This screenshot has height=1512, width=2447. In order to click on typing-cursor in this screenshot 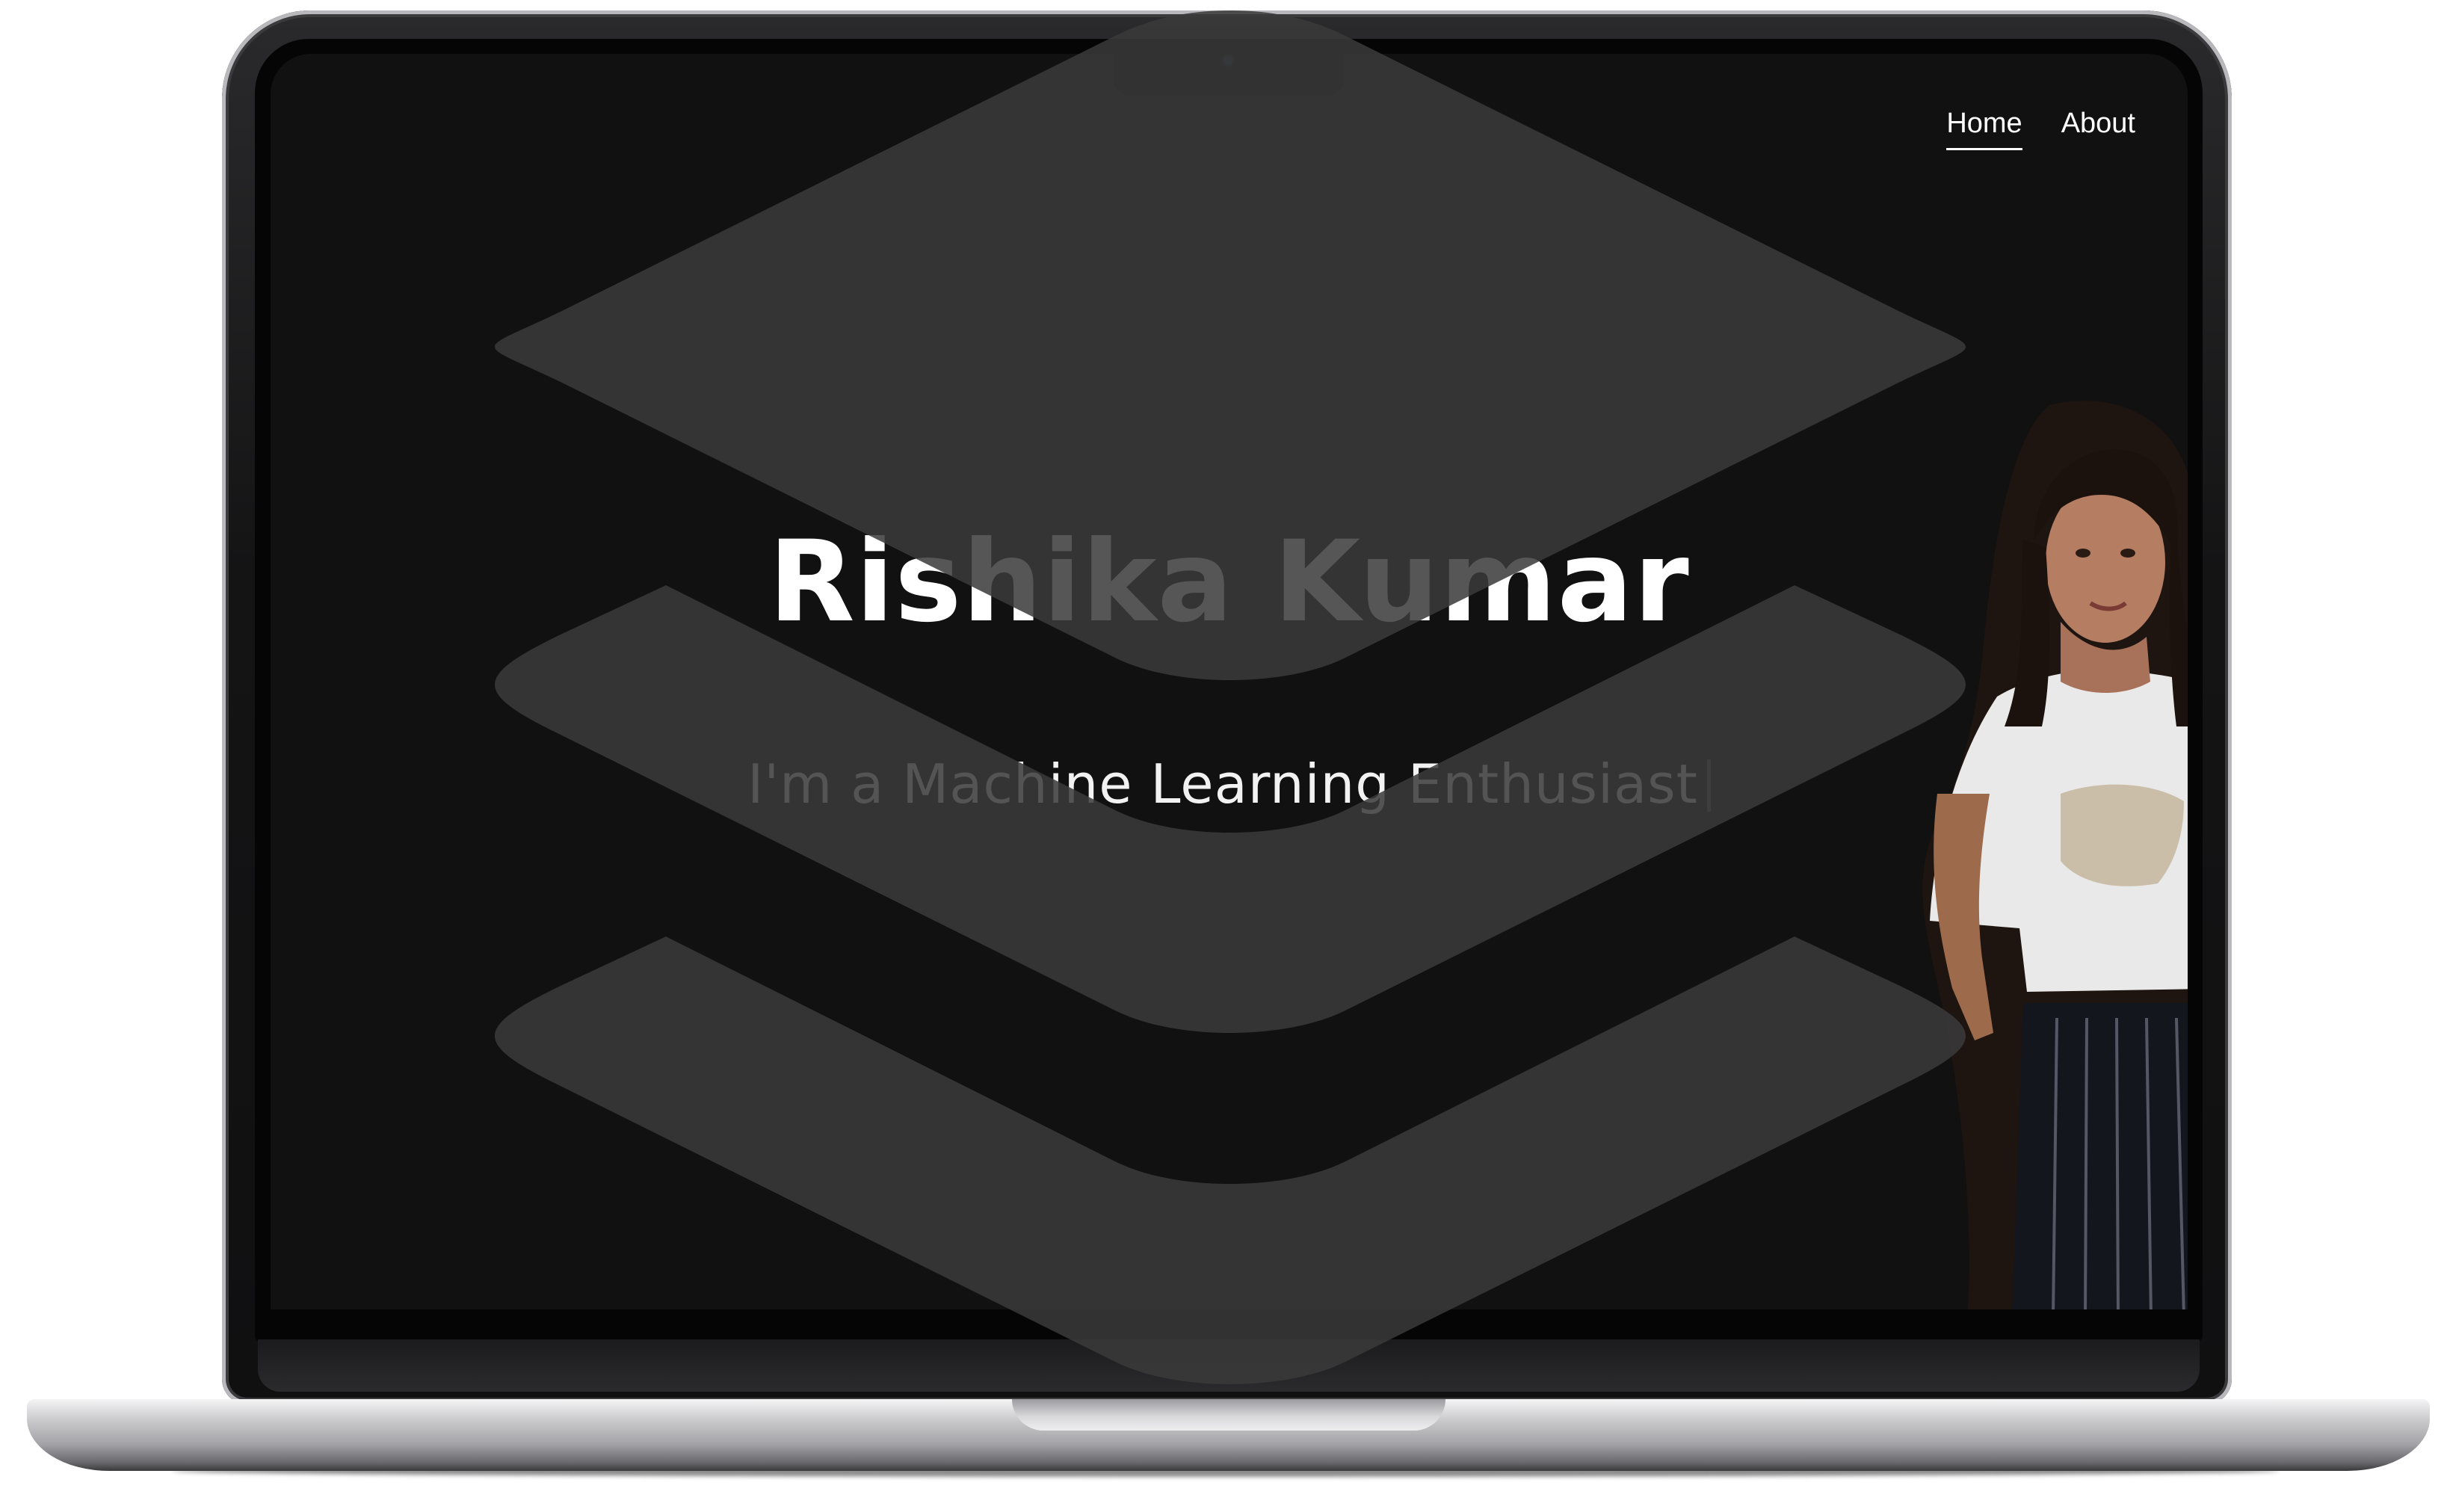, I will do `click(1709, 785)`.